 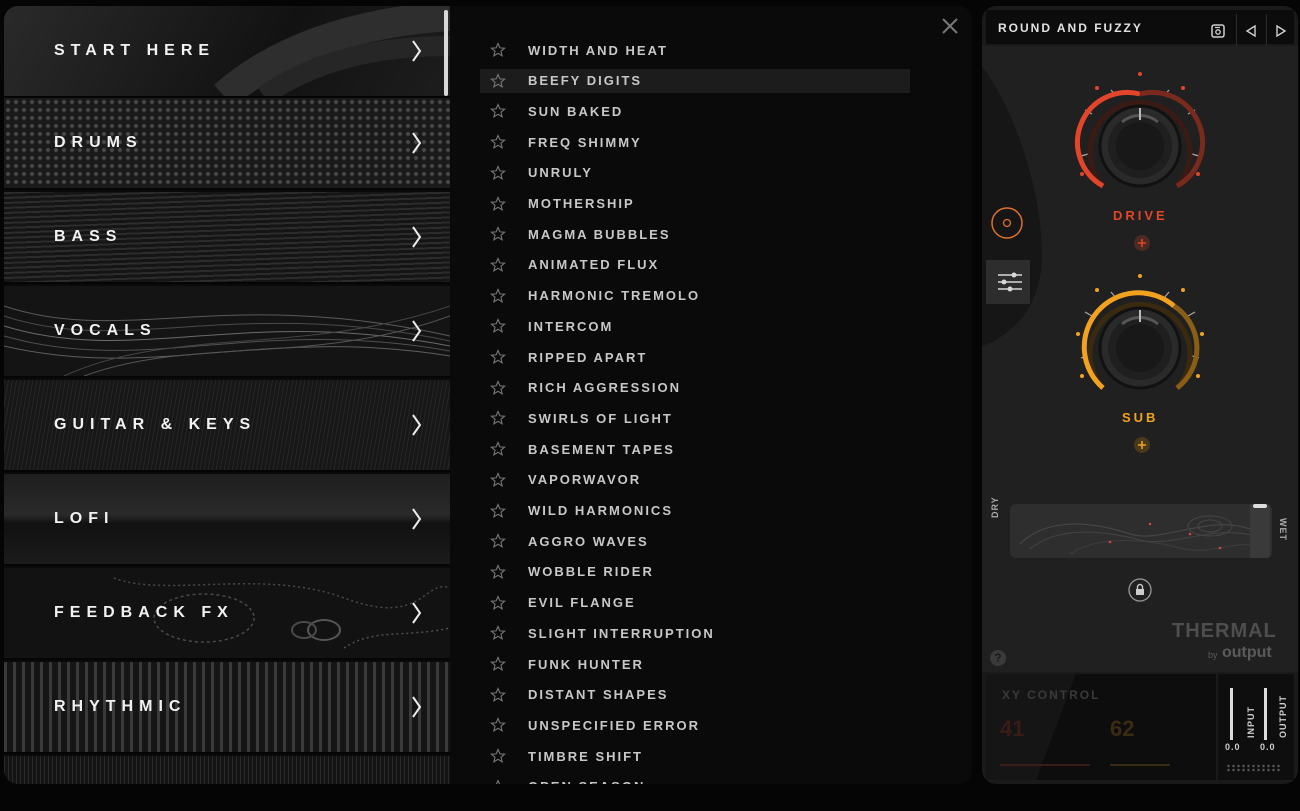 I want to click on sub-knob, so click(x=1140, y=338).